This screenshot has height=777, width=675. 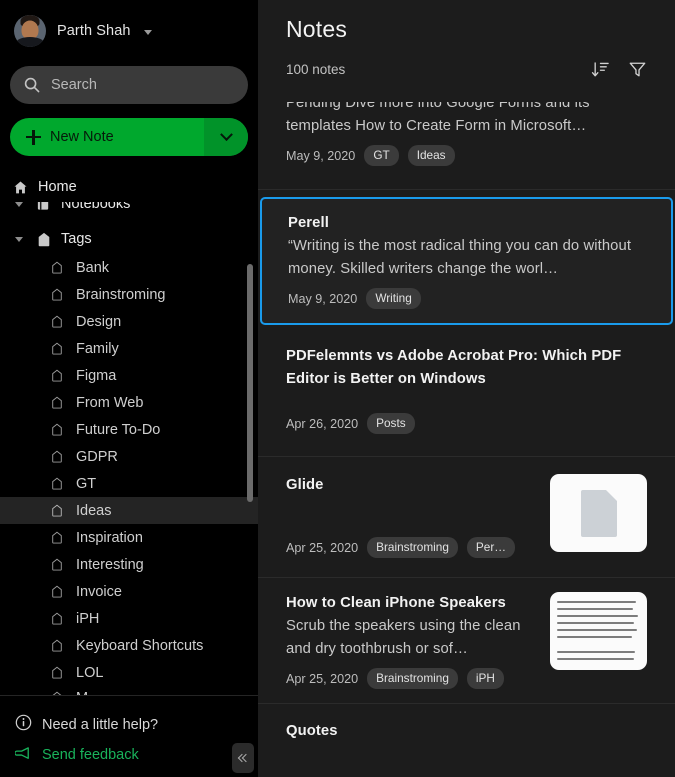 I want to click on sidebar-item-notebooks: Notebooks, so click(x=129, y=209).